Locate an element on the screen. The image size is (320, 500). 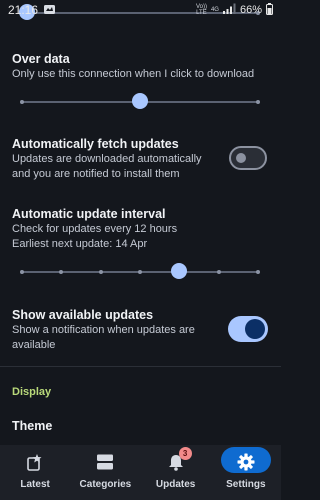
show-updates-toggle is located at coordinates (248, 329).